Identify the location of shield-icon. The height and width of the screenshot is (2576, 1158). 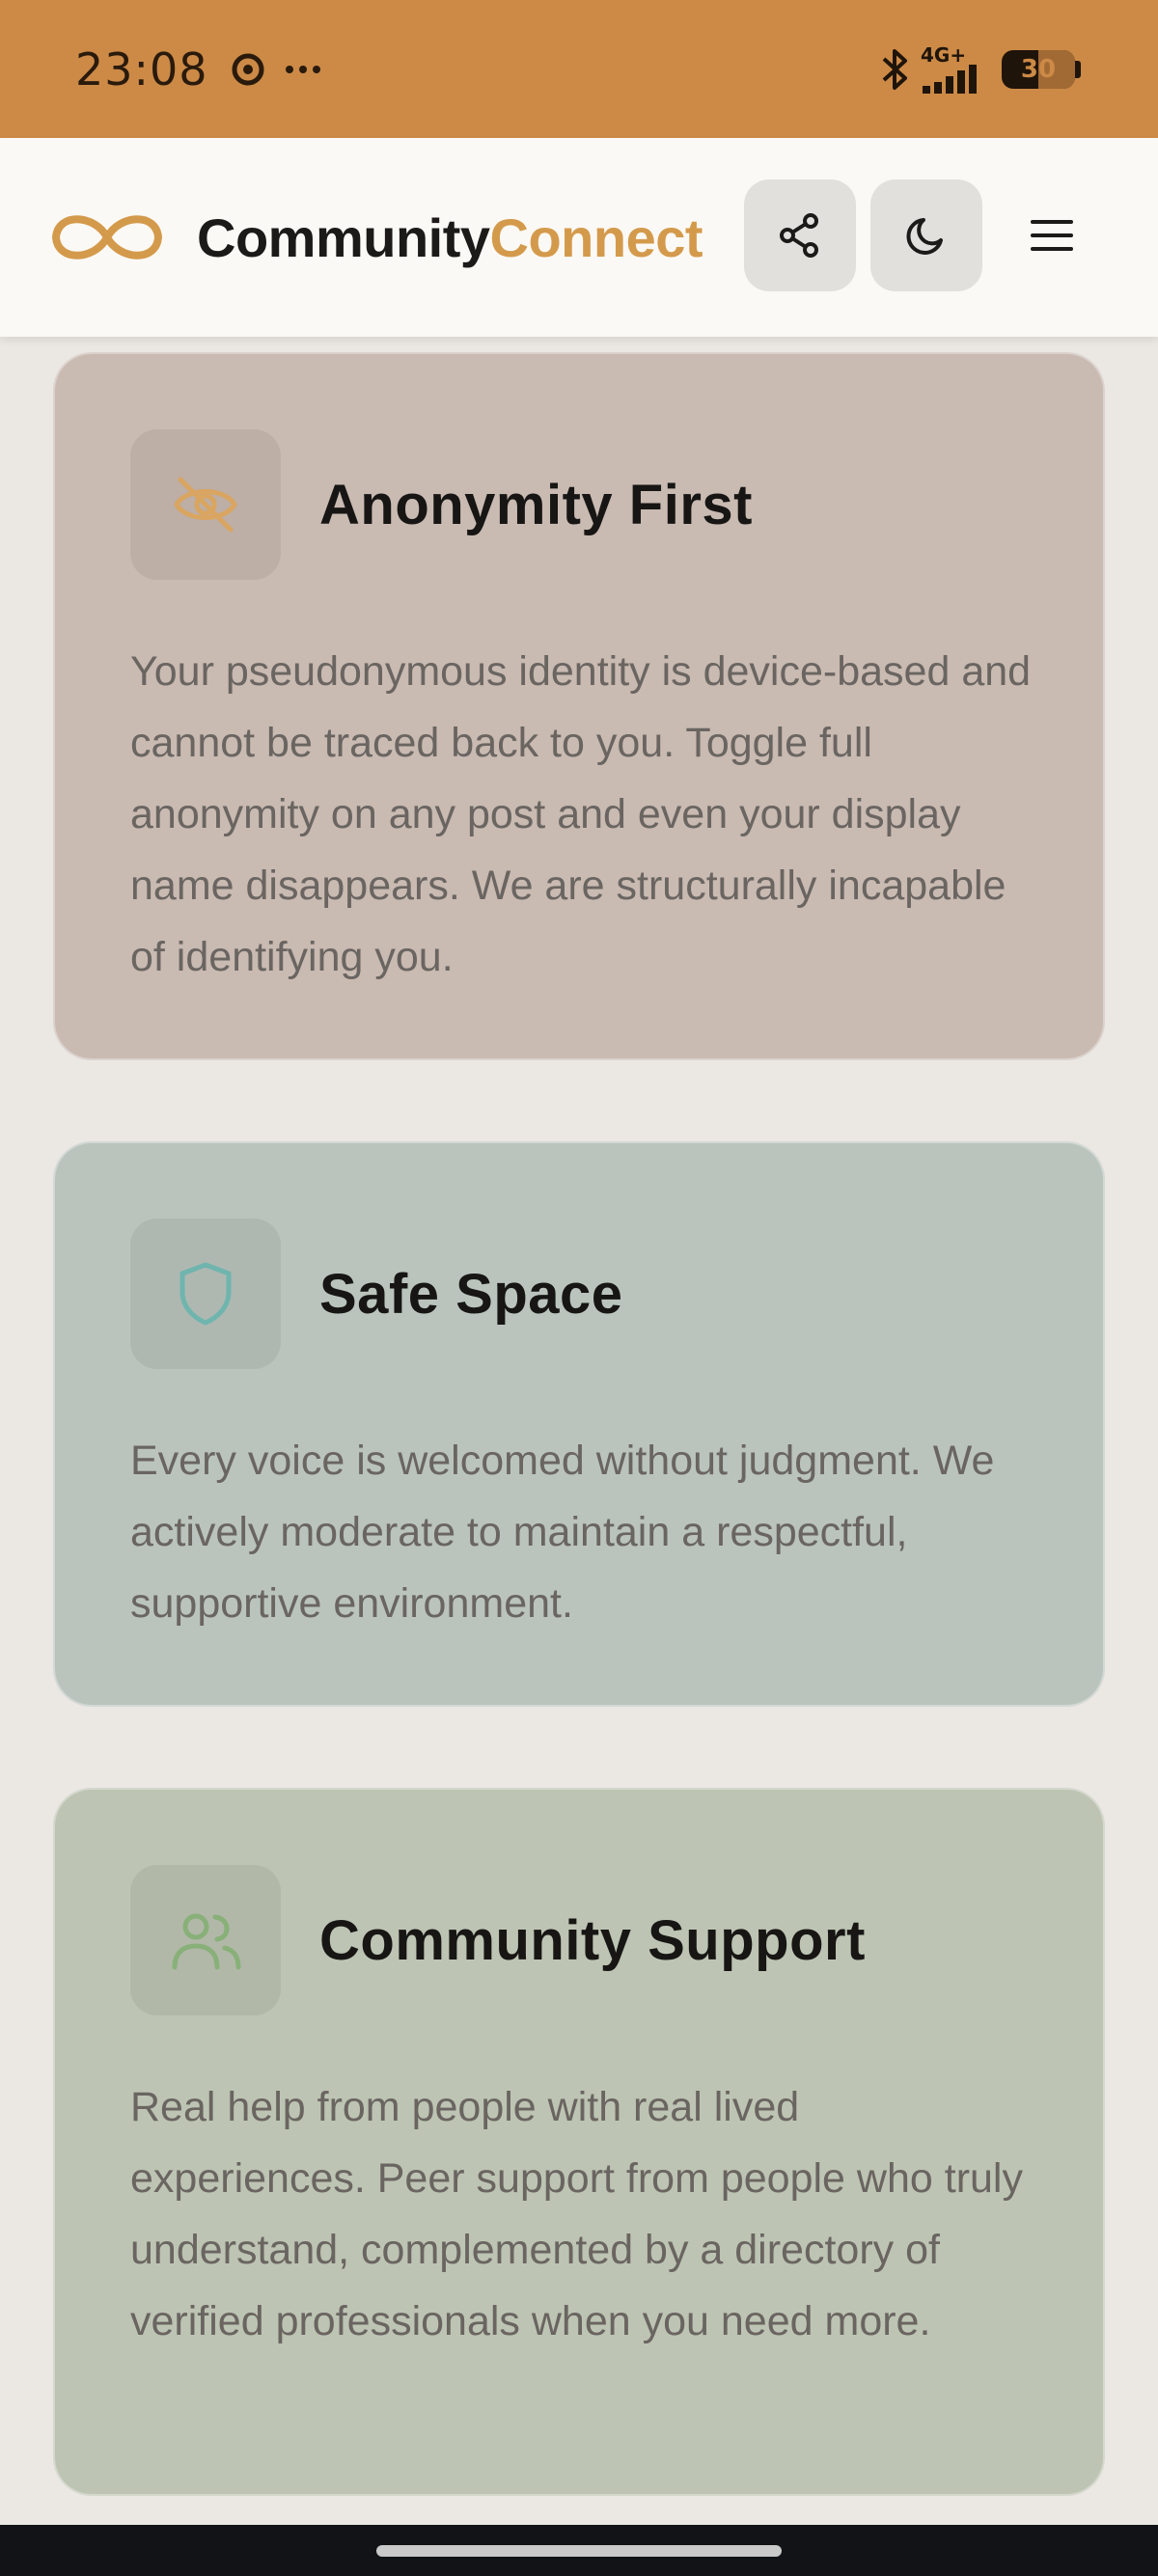
(205, 1294).